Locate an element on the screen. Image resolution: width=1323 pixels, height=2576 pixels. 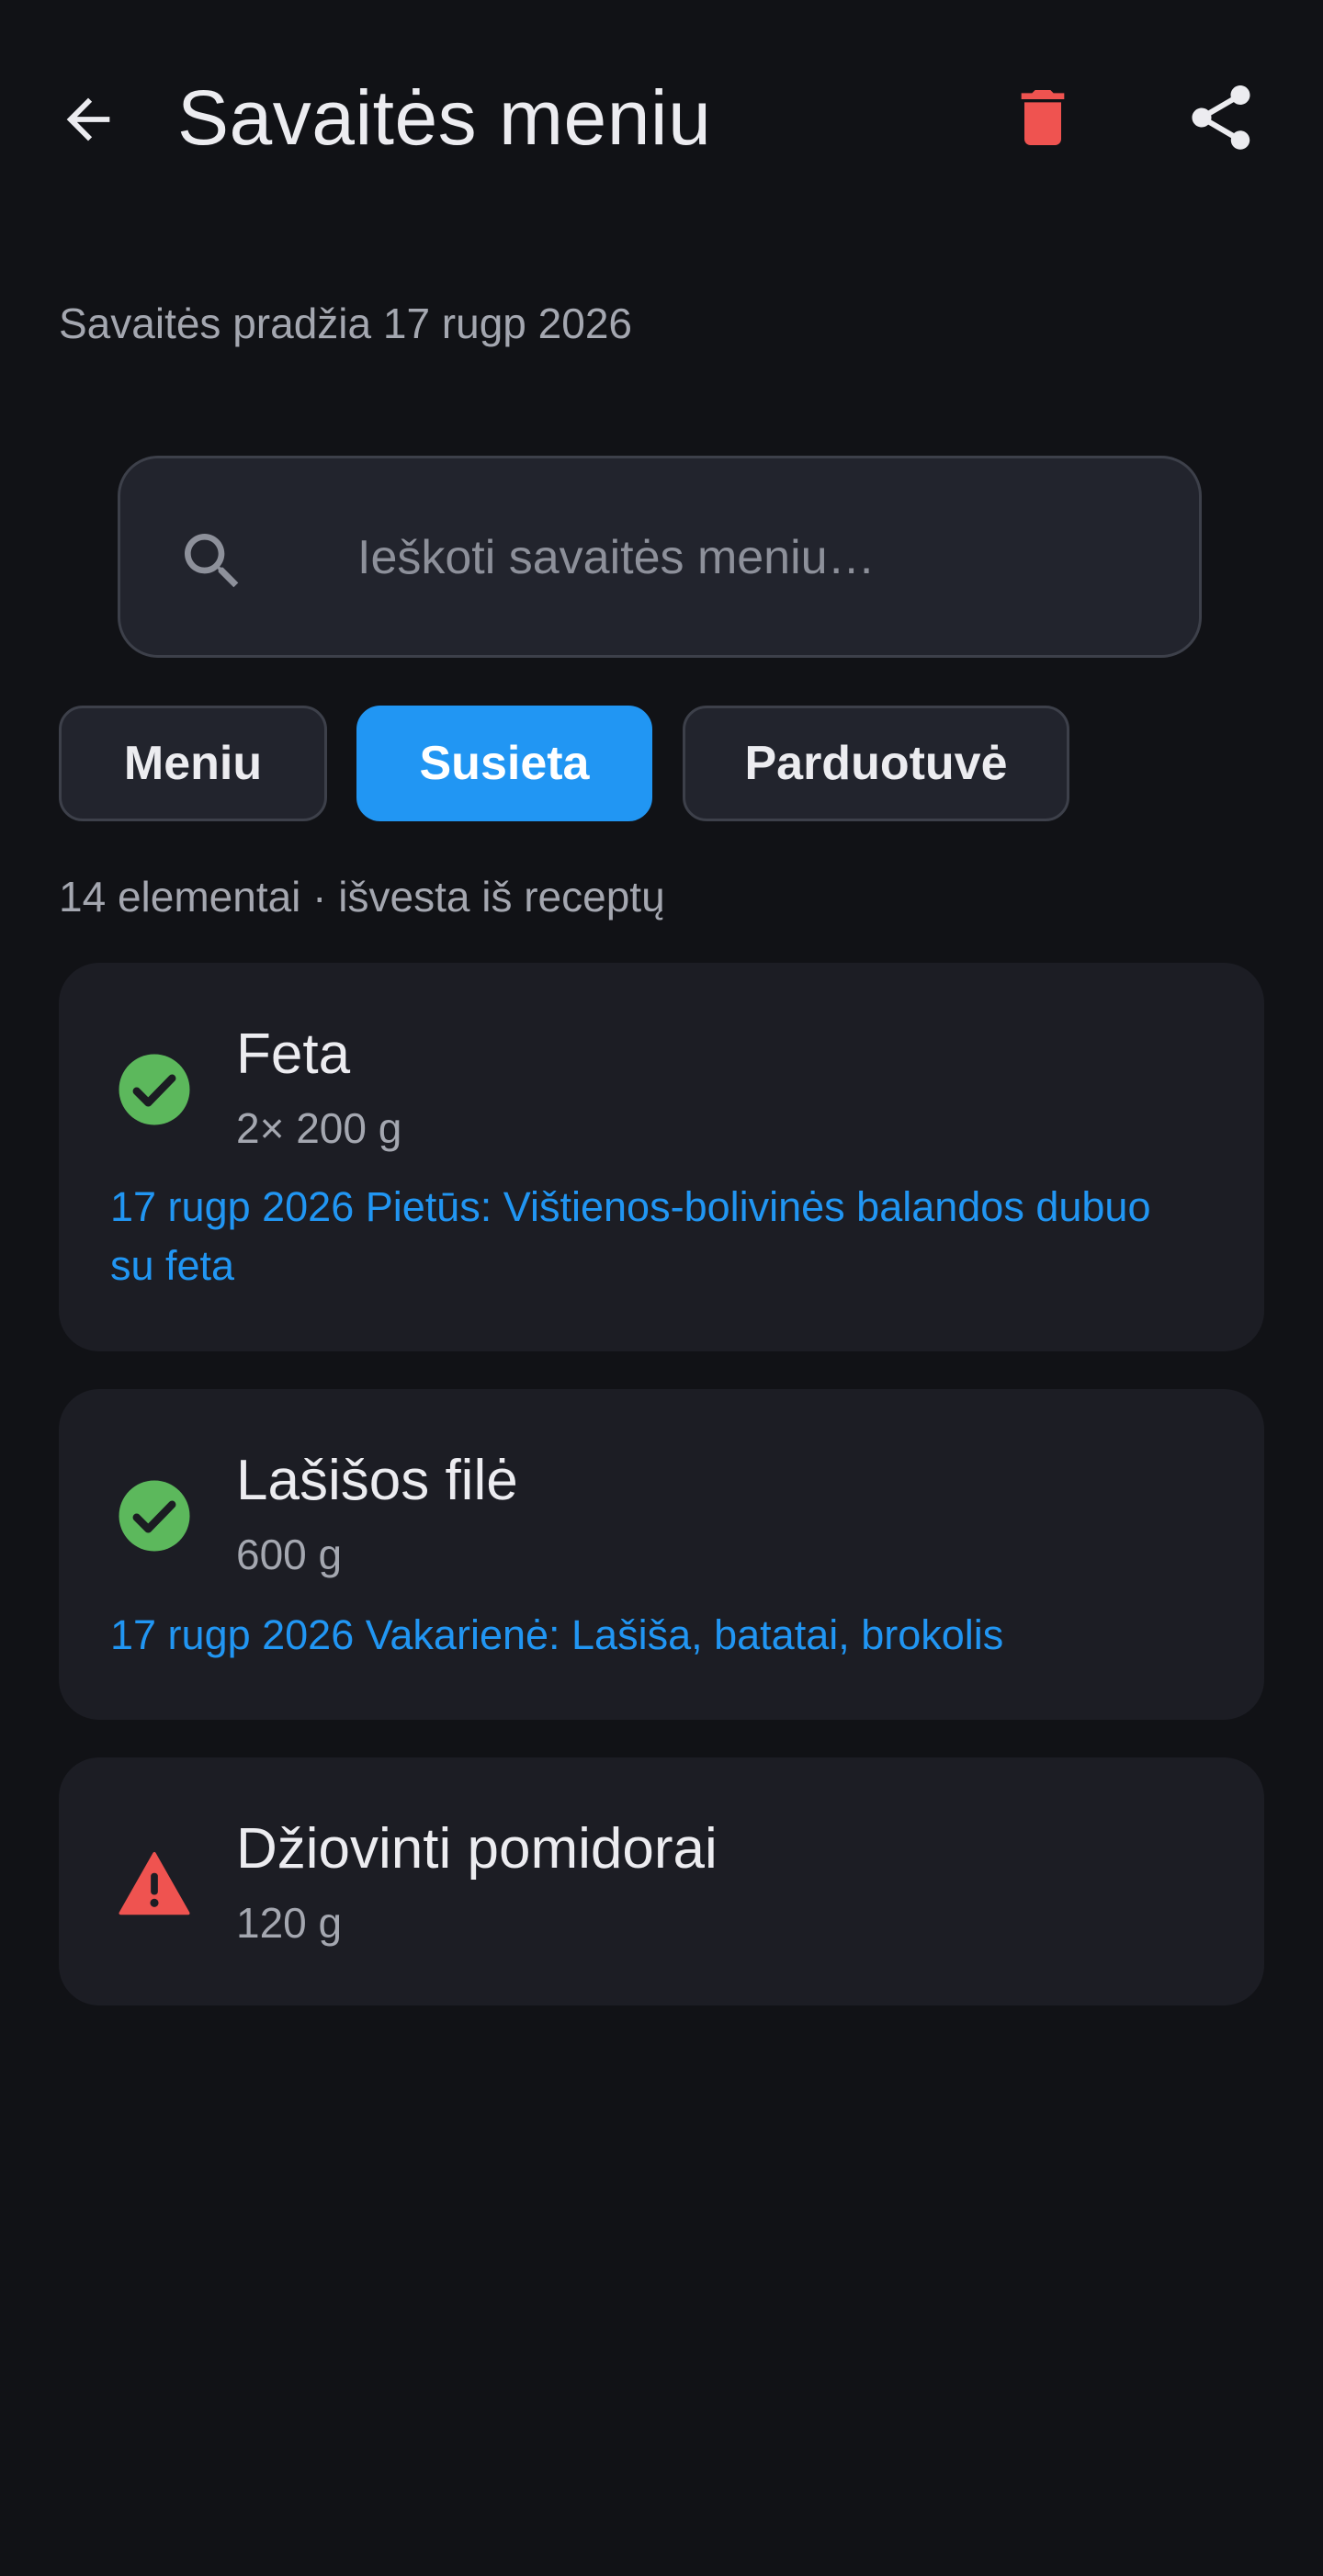
delete-button is located at coordinates (1043, 117).